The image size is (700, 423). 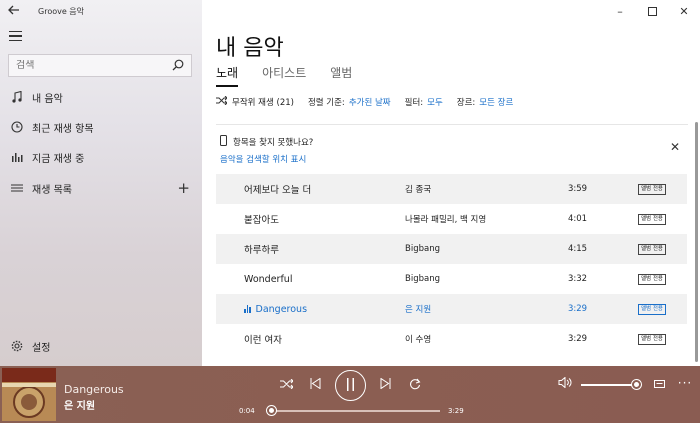 I want to click on total-time: 3:29, so click(x=456, y=411).